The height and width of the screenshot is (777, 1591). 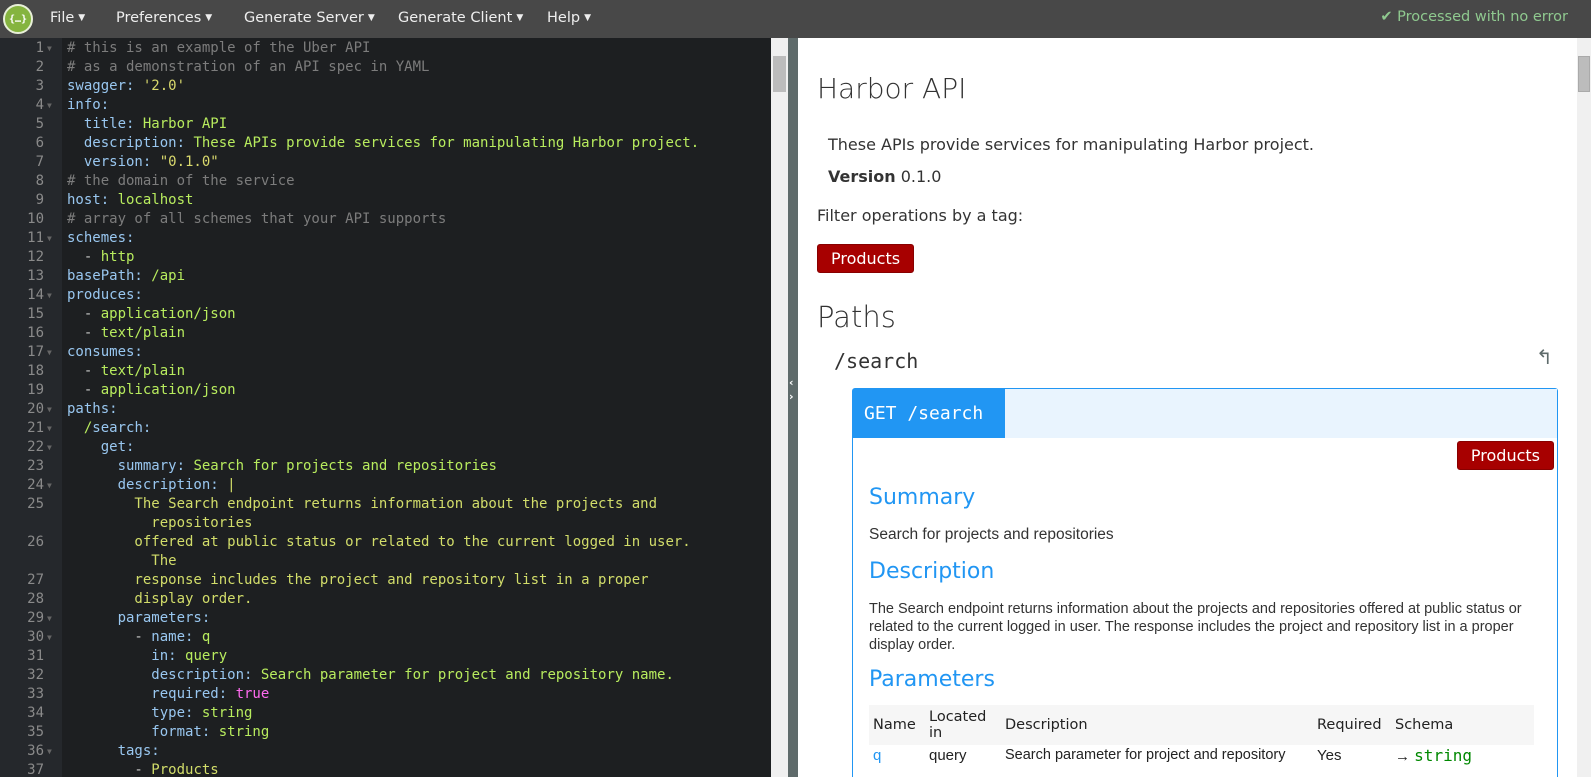 I want to click on code-line: 1 ▼ # this is an example of the Uber API, so click(x=385, y=48).